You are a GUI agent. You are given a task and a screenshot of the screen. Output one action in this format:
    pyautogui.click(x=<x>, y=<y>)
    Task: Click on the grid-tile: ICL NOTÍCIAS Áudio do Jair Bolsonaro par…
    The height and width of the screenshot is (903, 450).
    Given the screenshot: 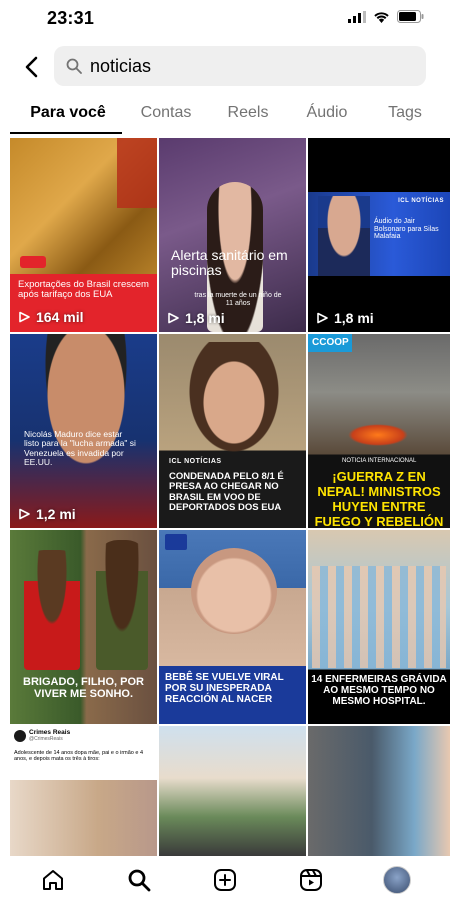 What is the action you would take?
    pyautogui.click(x=379, y=235)
    